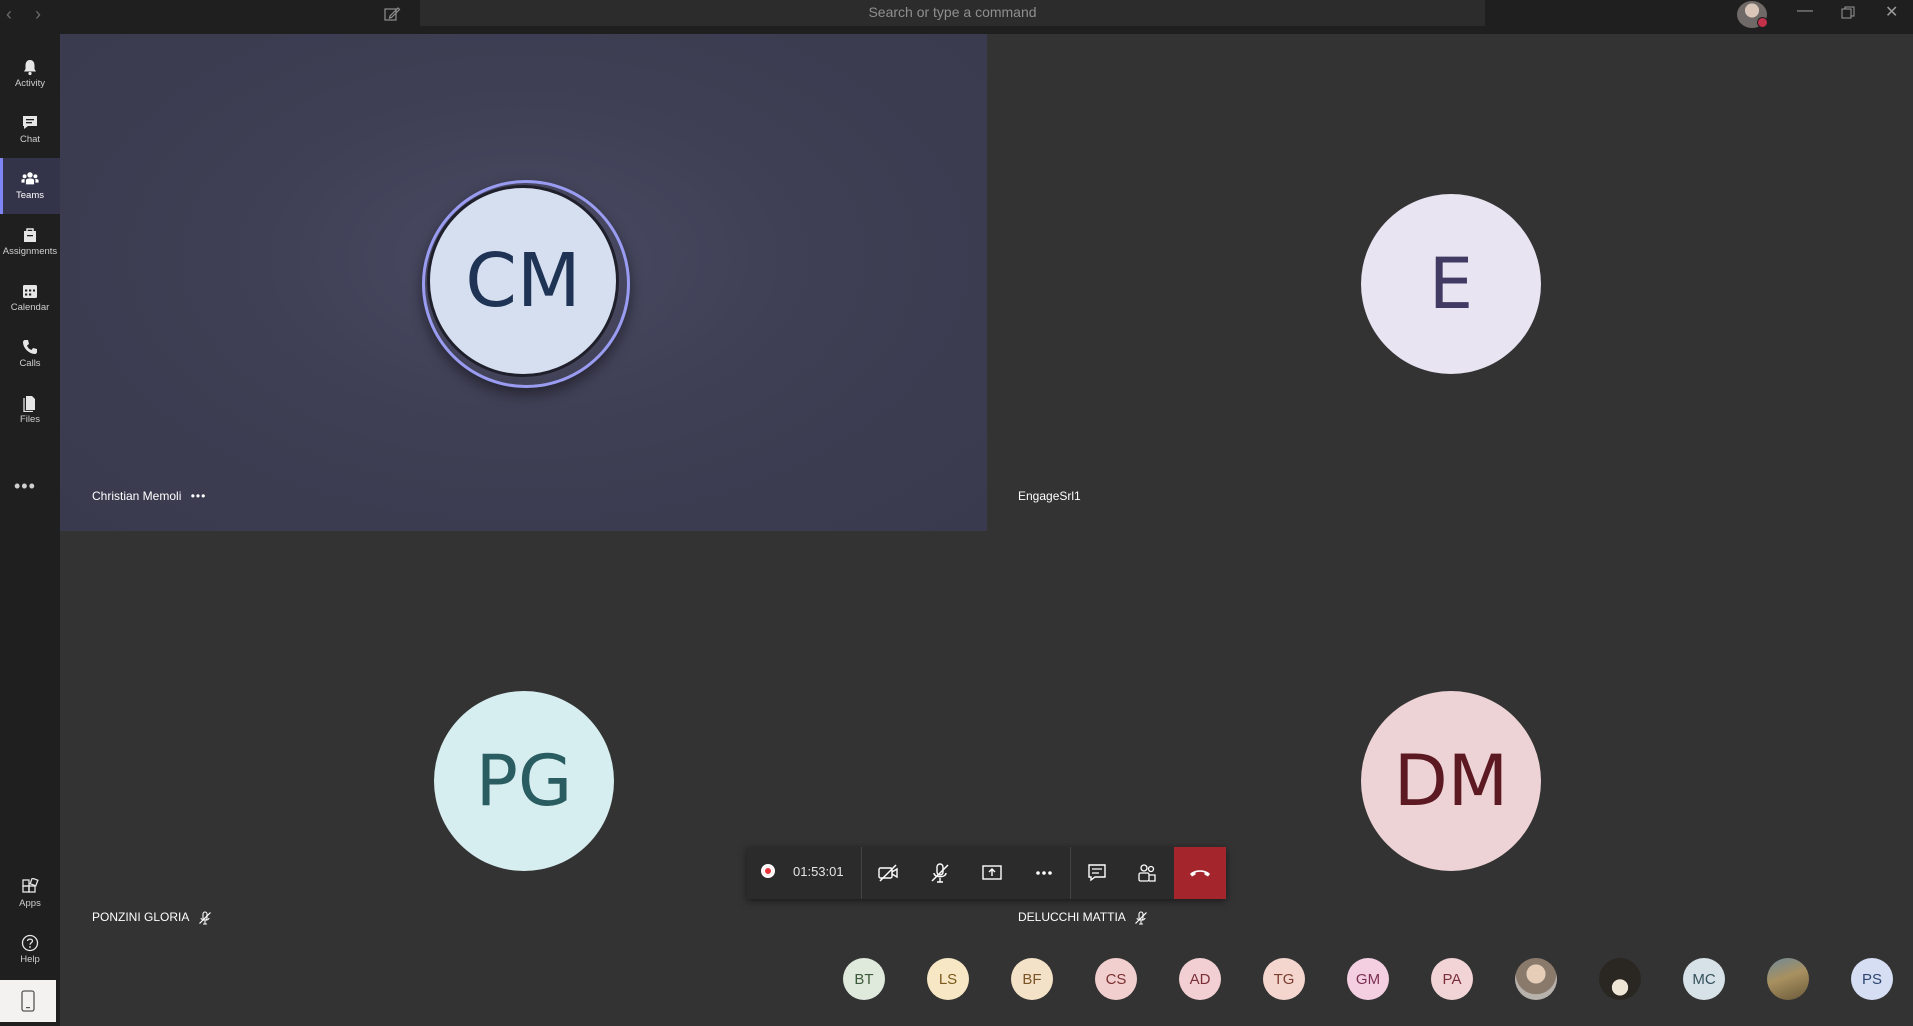  I want to click on mobile-icon, so click(28, 1001).